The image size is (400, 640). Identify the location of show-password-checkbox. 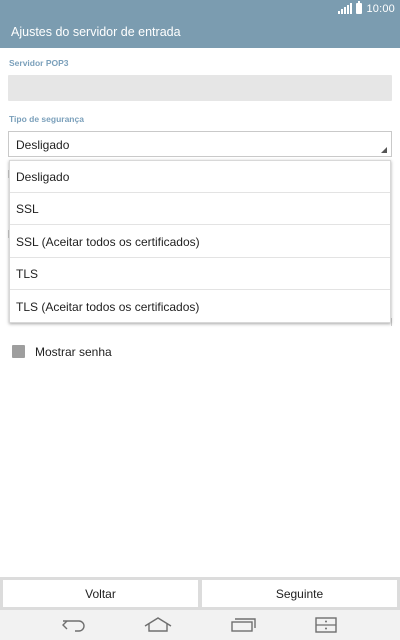
(18, 351).